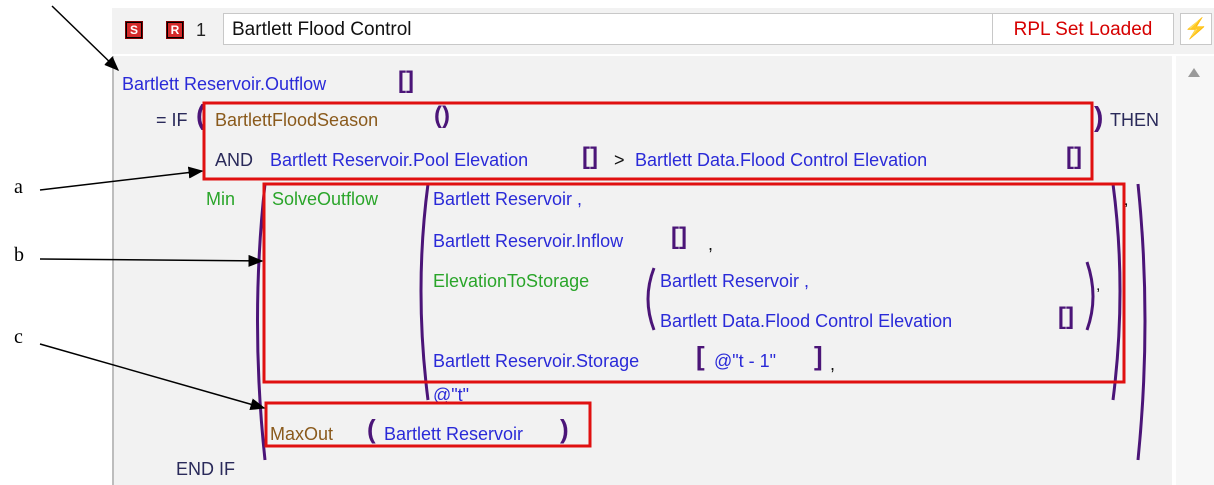 Image resolution: width=1214 pixels, height=485 pixels. I want to click on solve-open-paren, so click(424, 292).